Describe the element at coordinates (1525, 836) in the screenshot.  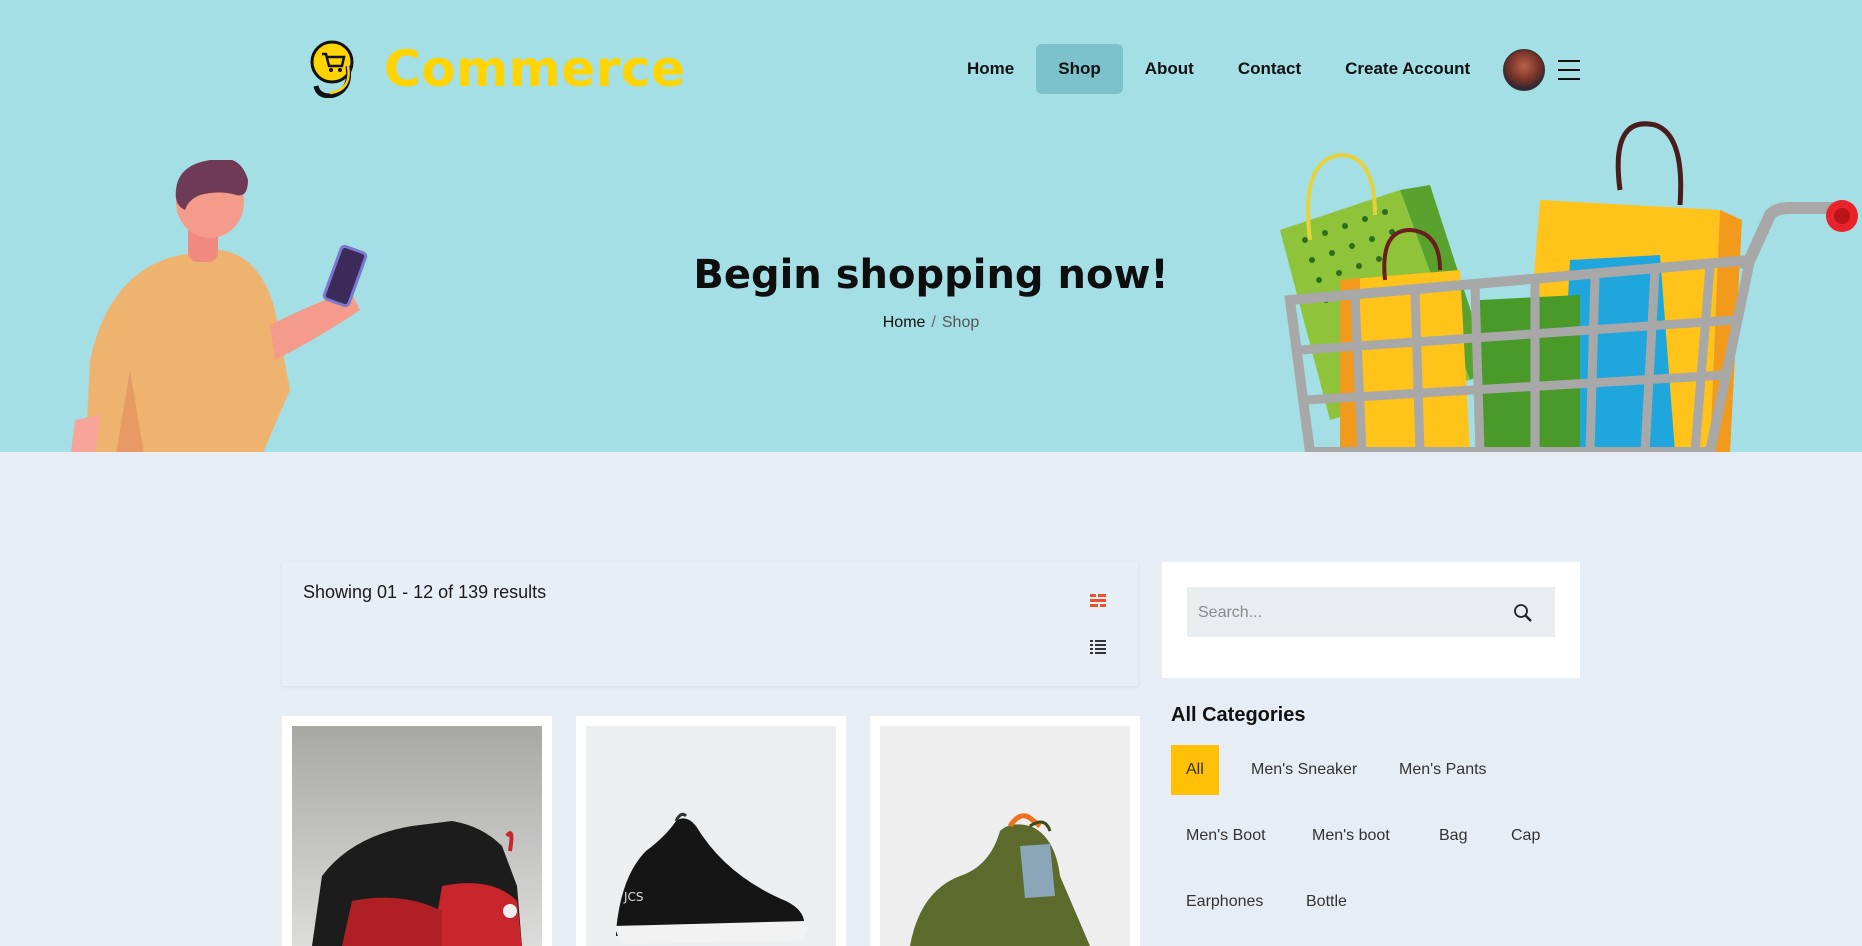
I see `category-cap: Cap` at that location.